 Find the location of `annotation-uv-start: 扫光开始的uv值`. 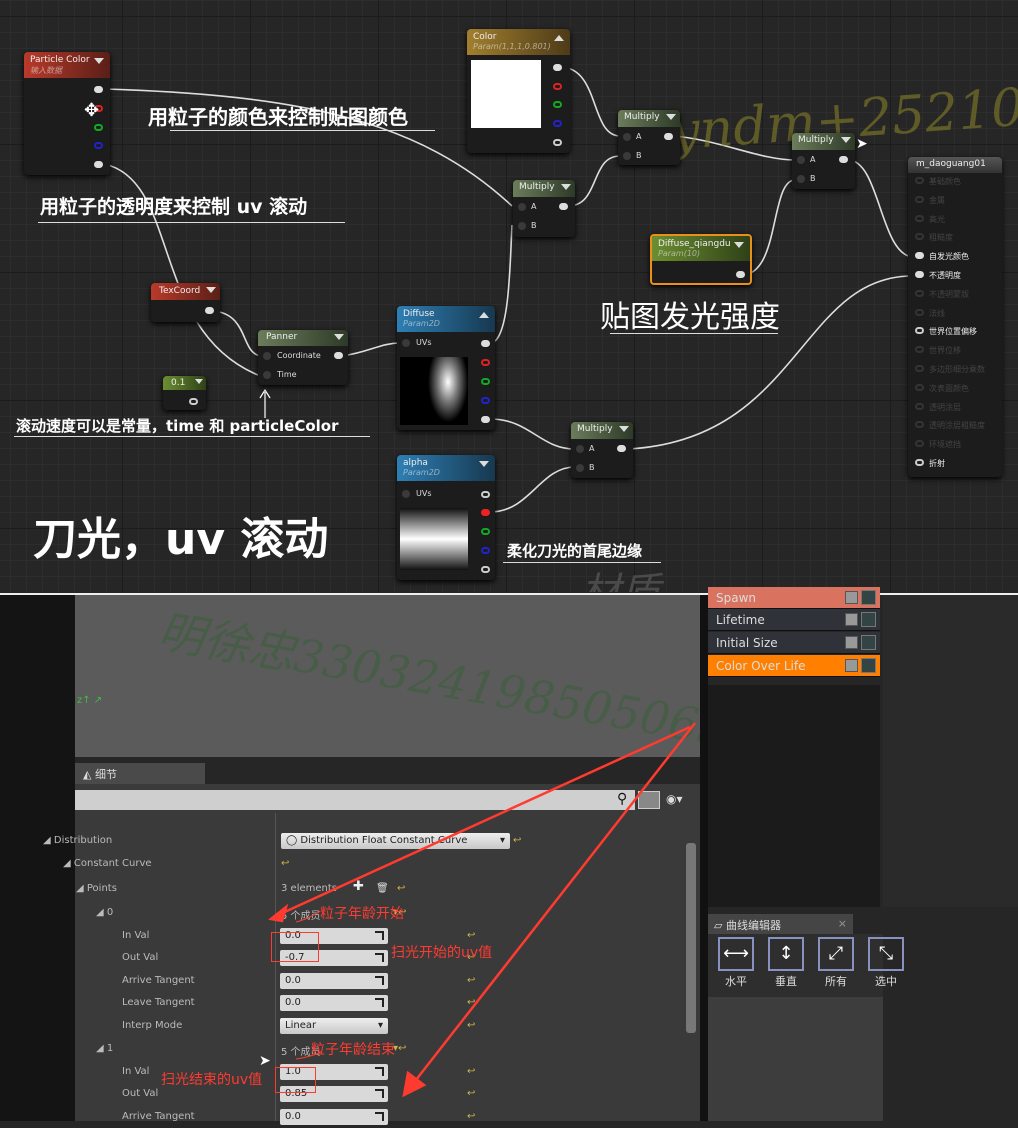

annotation-uv-start: 扫光开始的uv值 is located at coordinates (442, 953).